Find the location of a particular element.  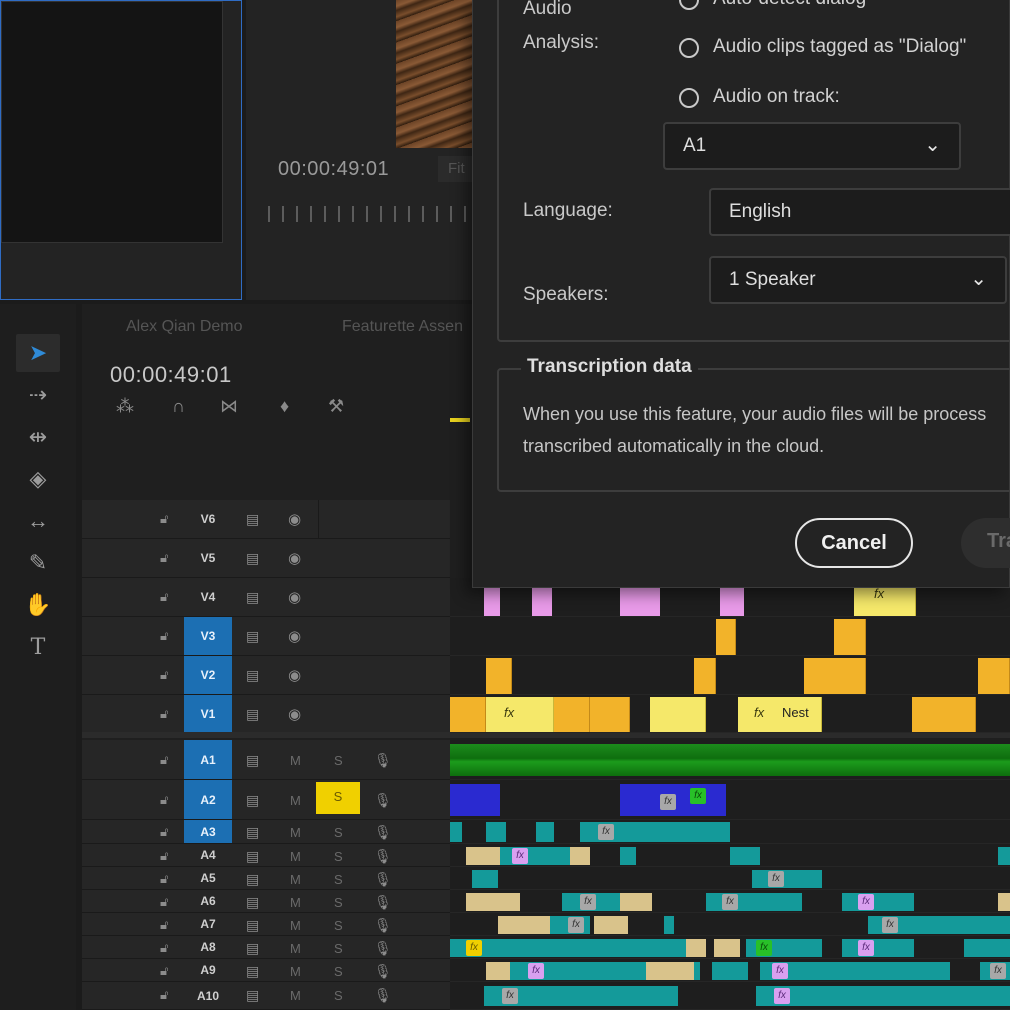

cancel-button: Cancel is located at coordinates (854, 543).